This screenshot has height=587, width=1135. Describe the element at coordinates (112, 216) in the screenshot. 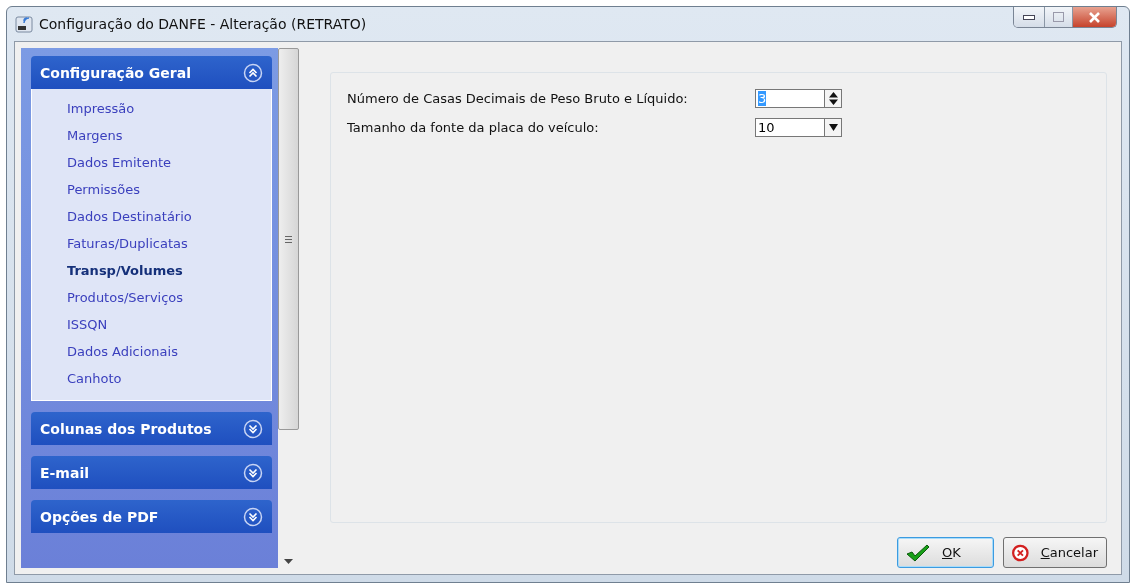

I see `sidebar-link: Dados Destinatário` at that location.